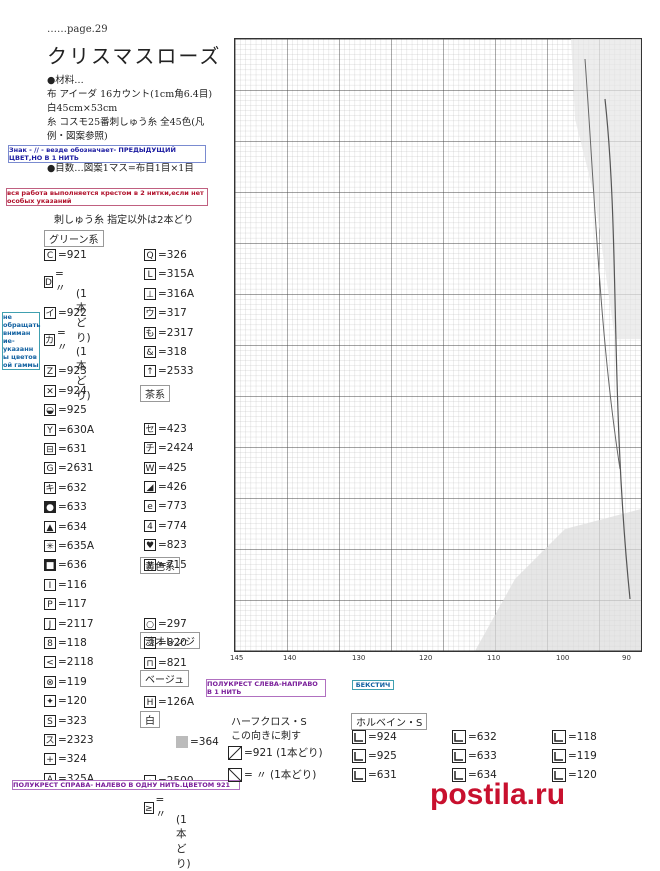 The image size is (660, 871). What do you see at coordinates (150, 313) in the screenshot?
I see `stitch-symbol: ウ` at bounding box center [150, 313].